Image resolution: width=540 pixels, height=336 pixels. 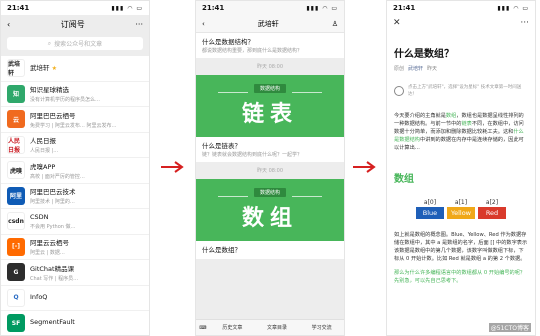 I want to click on article-card: 什么是数组？, so click(x=270, y=250).